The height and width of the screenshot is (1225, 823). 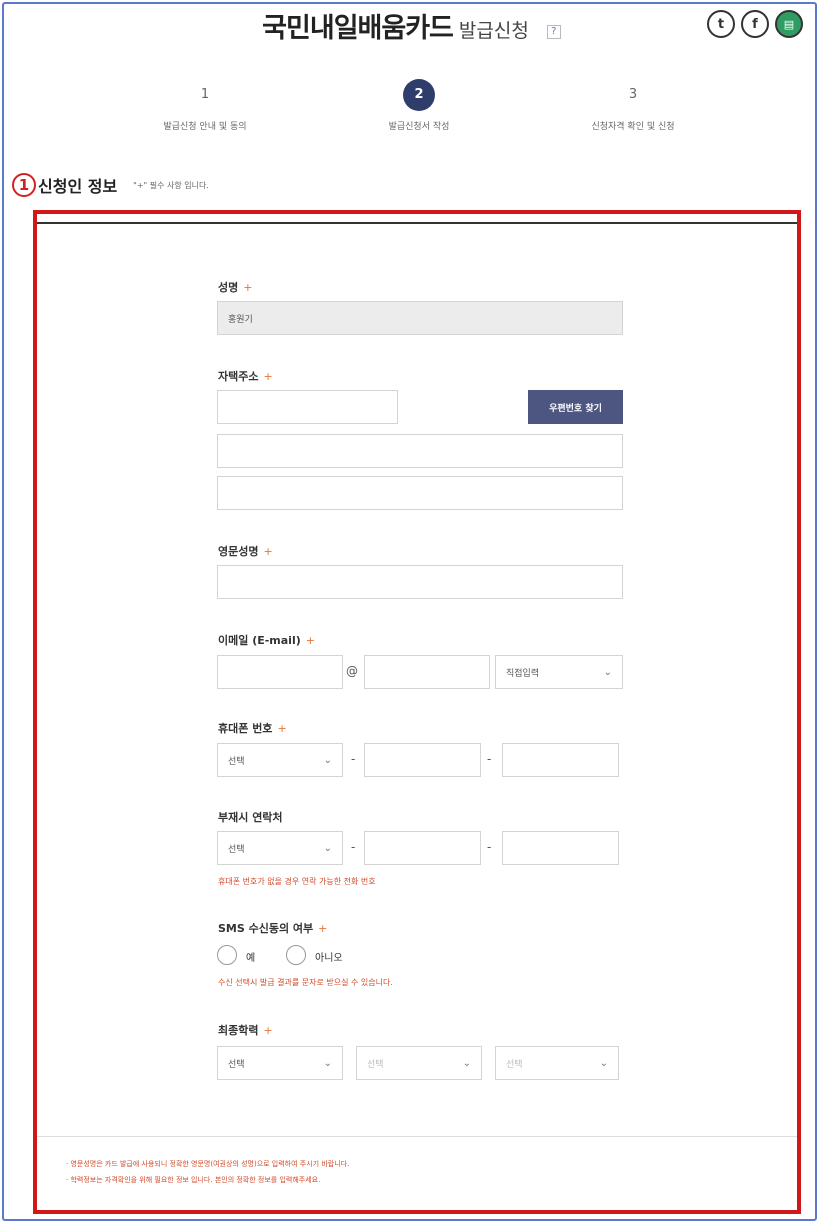 What do you see at coordinates (296, 955) in the screenshot?
I see `sms-no-radio` at bounding box center [296, 955].